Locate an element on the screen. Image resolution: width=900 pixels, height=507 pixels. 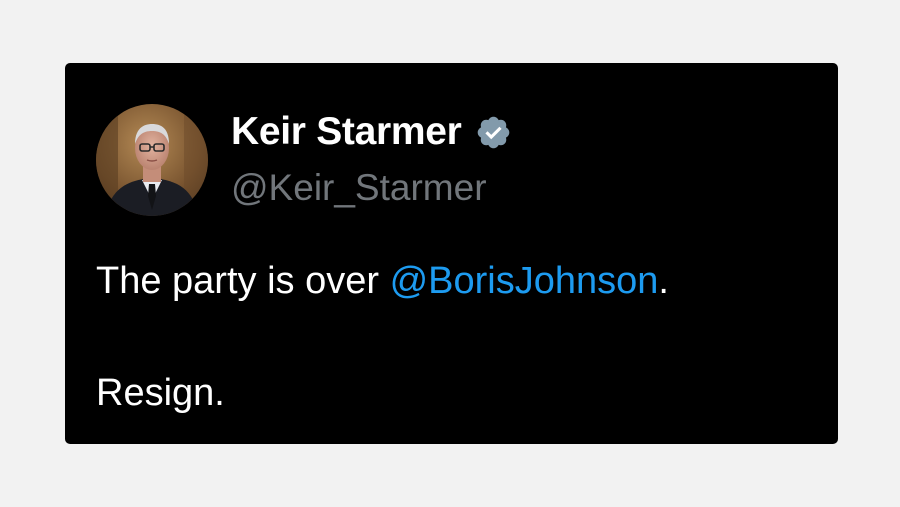
author-name-row: Keir Starmer is located at coordinates (371, 132).